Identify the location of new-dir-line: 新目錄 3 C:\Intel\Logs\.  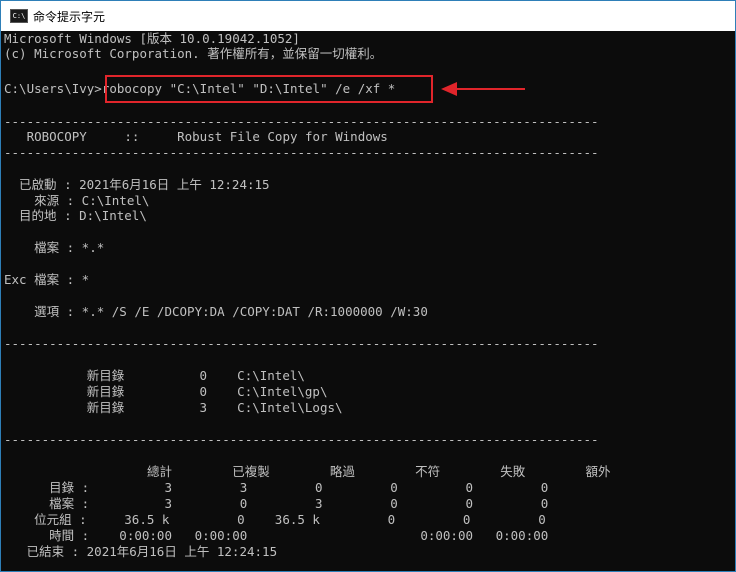
(173, 407).